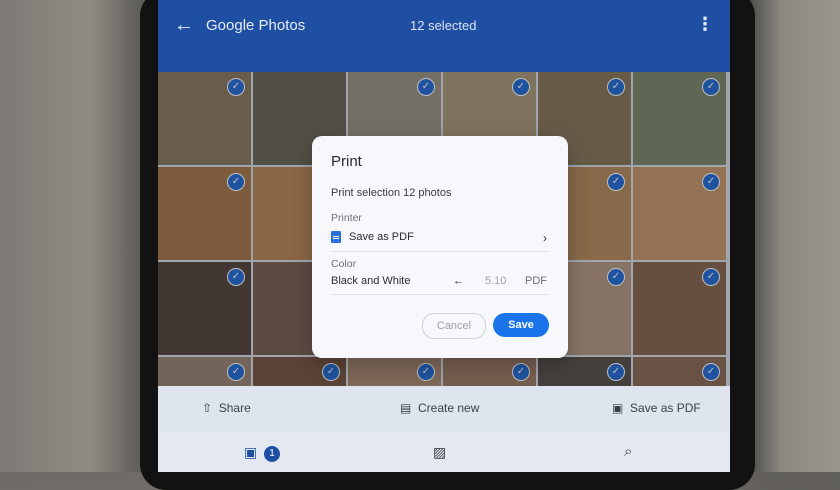  What do you see at coordinates (454, 326) in the screenshot?
I see `cancel-button: Cancel` at bounding box center [454, 326].